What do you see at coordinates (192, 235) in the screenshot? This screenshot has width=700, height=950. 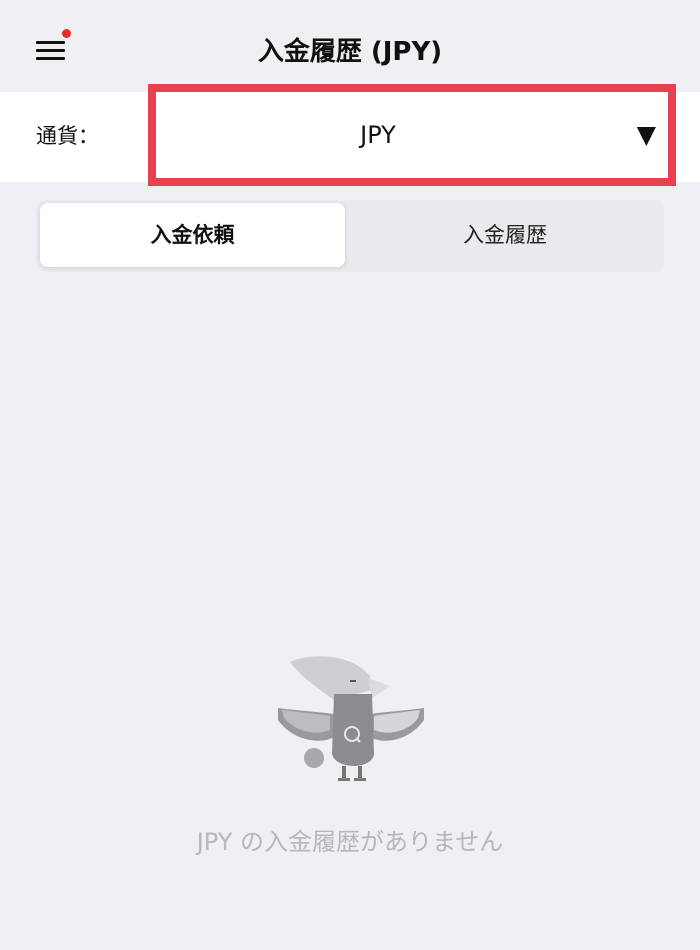 I see `tab-deposit-request: 入金依頼` at bounding box center [192, 235].